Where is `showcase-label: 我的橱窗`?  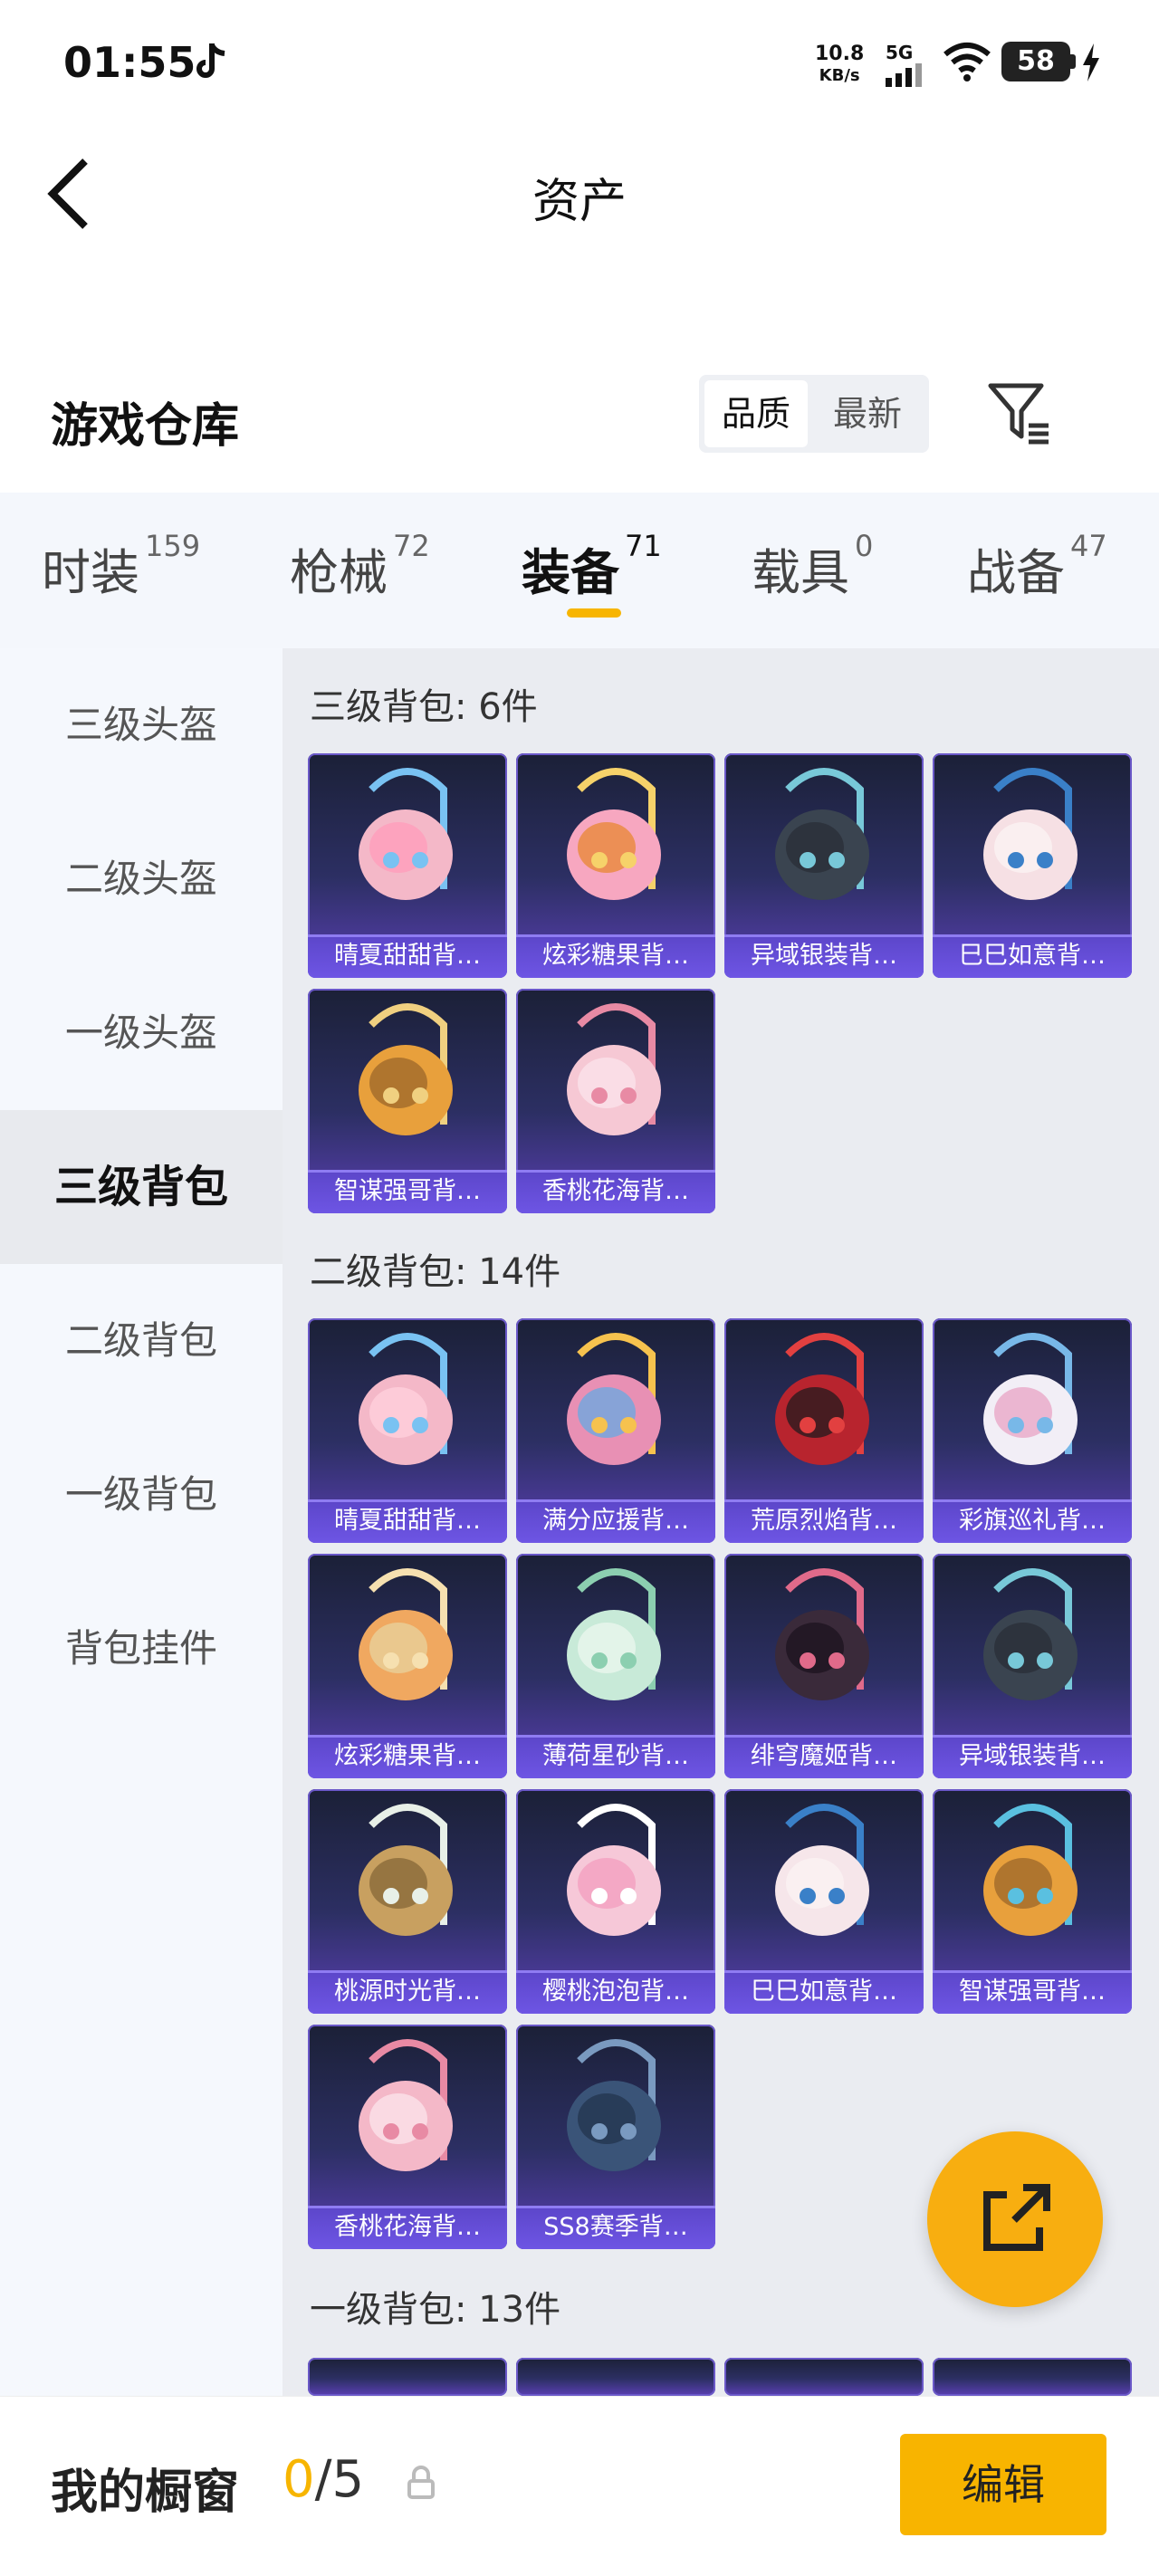 showcase-label: 我的橱窗 is located at coordinates (146, 2493).